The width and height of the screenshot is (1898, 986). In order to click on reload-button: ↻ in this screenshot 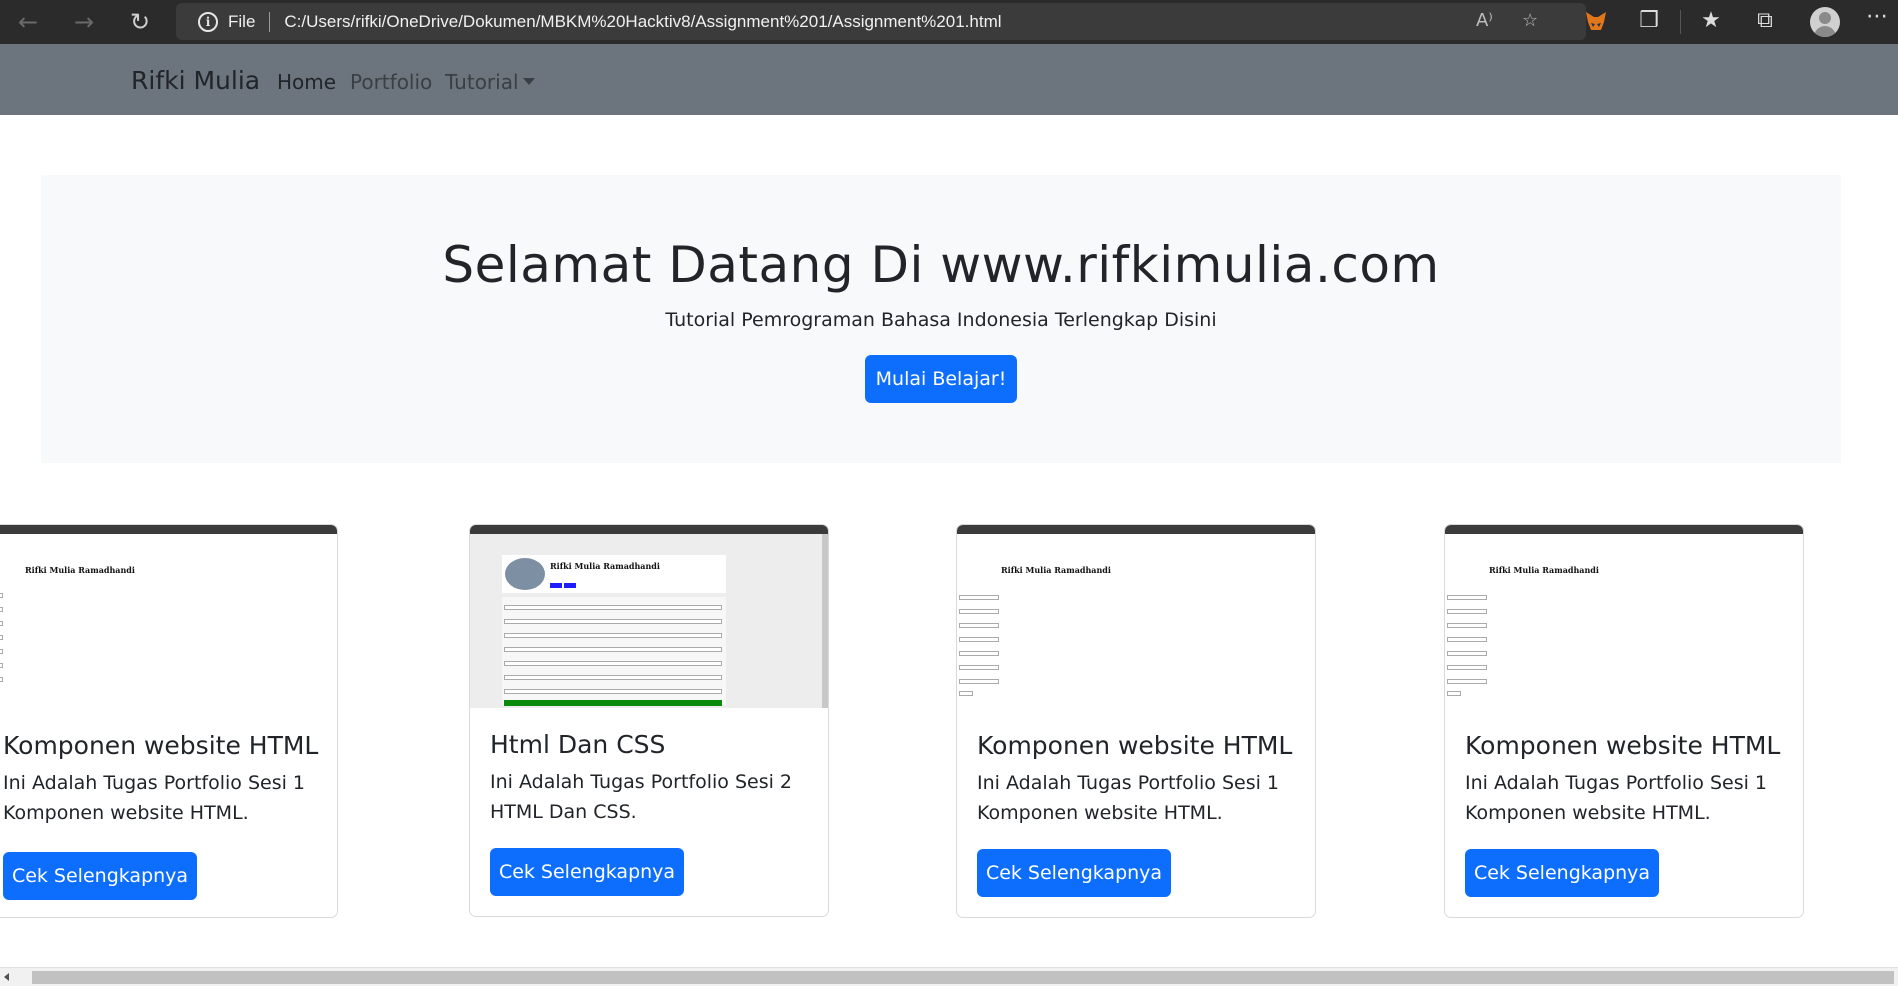, I will do `click(140, 22)`.